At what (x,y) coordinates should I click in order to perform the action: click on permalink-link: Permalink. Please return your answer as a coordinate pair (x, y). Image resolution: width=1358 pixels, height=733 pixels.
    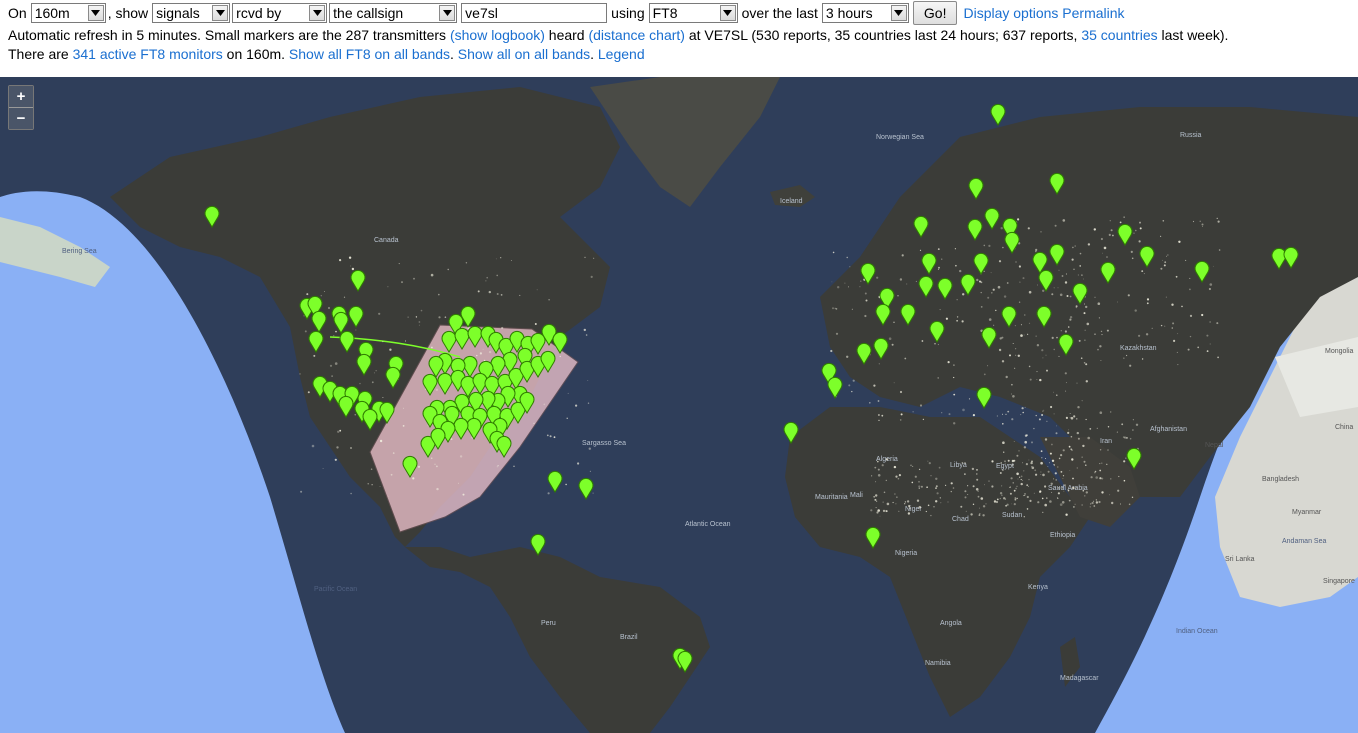
    Looking at the image, I should click on (1093, 13).